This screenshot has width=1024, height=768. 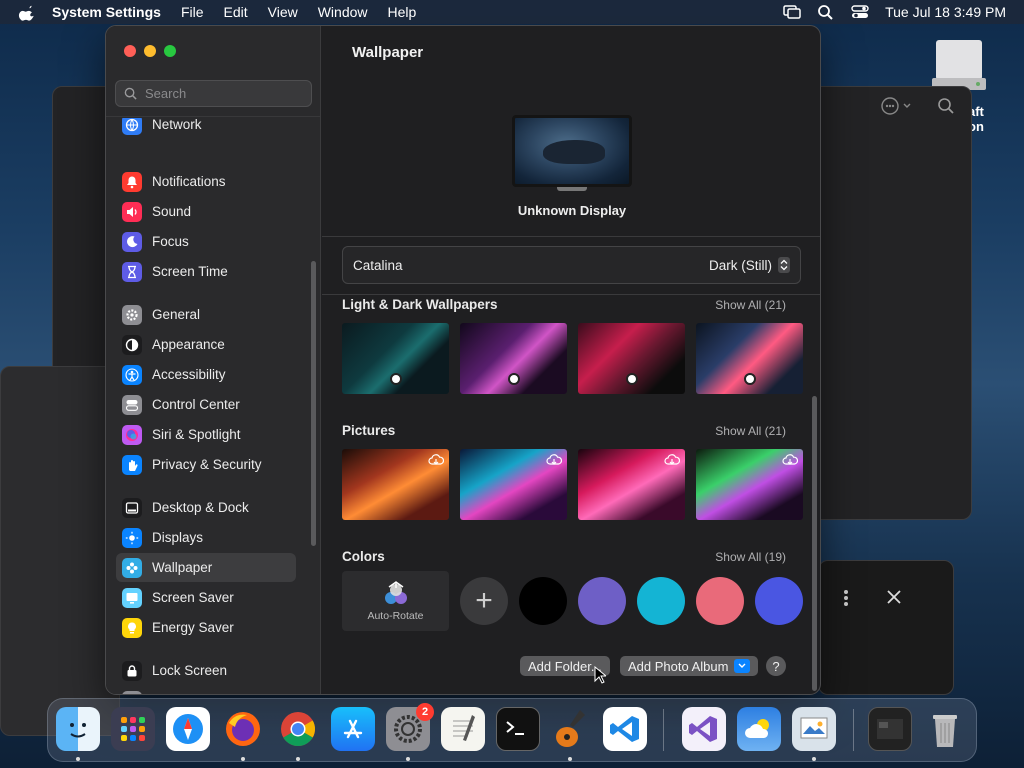 I want to click on lock-icon, so click(x=132, y=670).